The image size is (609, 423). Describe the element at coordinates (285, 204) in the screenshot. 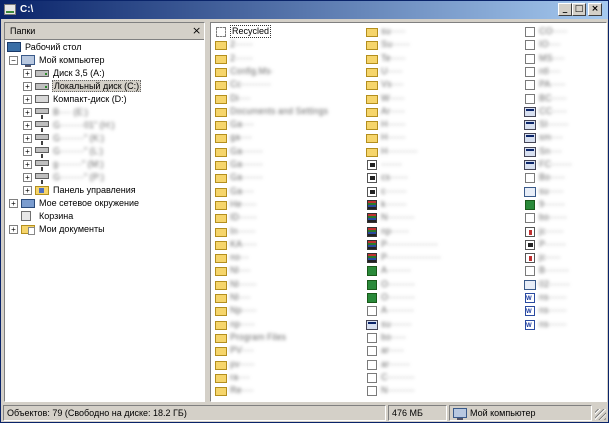

I see `file-item: He·····` at that location.